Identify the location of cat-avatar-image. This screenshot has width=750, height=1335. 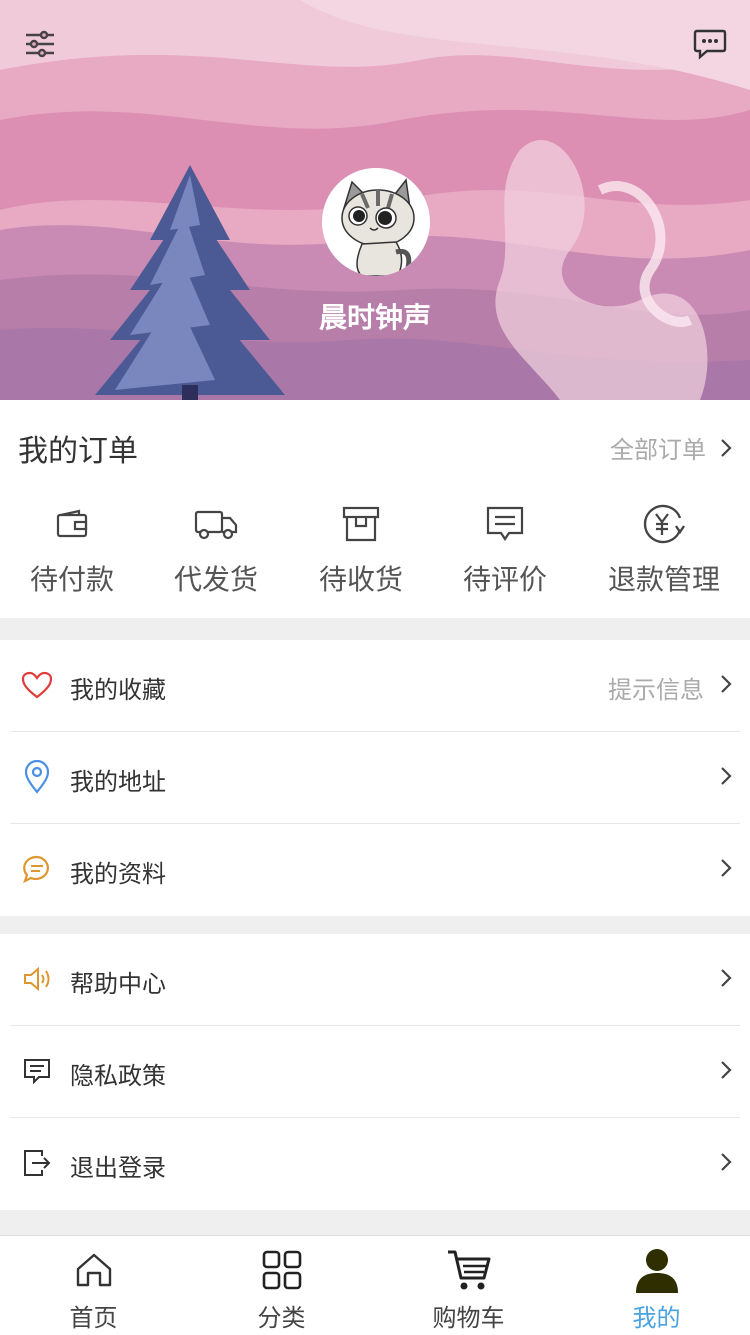
(376, 222).